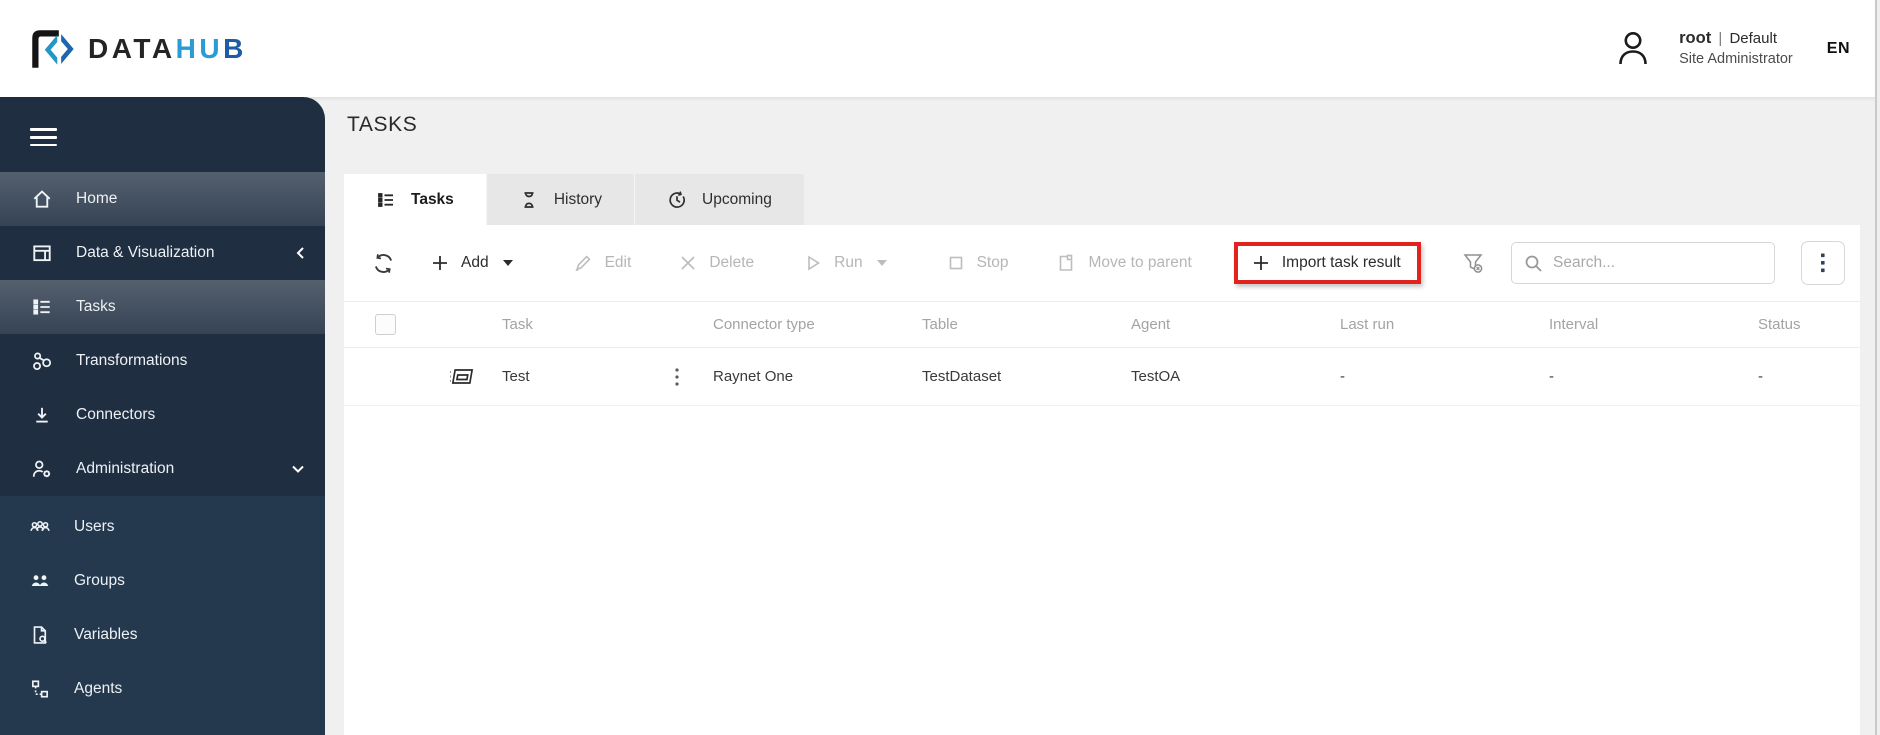 The height and width of the screenshot is (735, 1880). I want to click on status-cell: -, so click(1760, 376).